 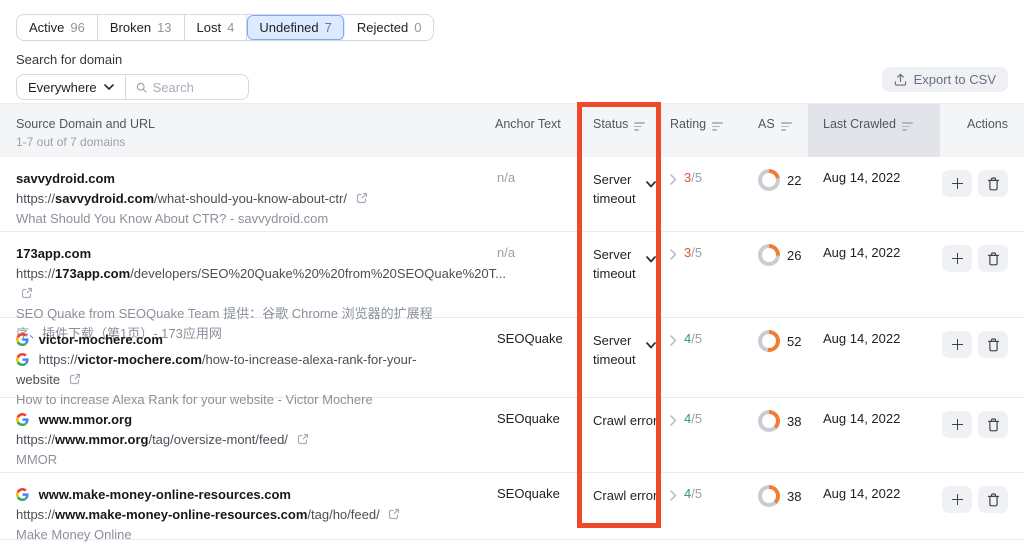 I want to click on header-authority-score: AS, so click(x=775, y=130).